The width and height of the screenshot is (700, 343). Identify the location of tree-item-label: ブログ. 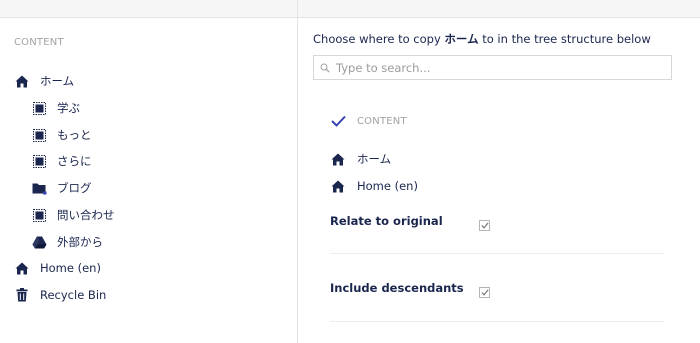
(74, 188).